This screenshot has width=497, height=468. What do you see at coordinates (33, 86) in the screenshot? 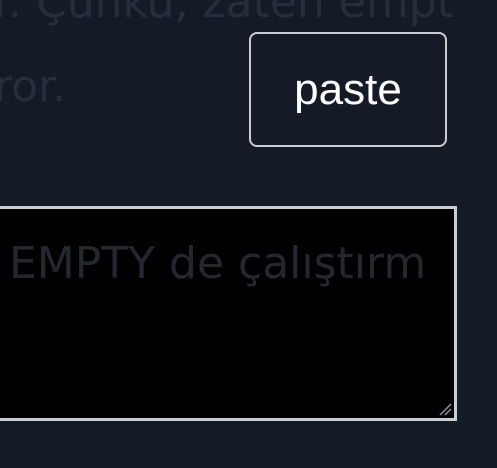
I see `background-text-line-2: ror.` at bounding box center [33, 86].